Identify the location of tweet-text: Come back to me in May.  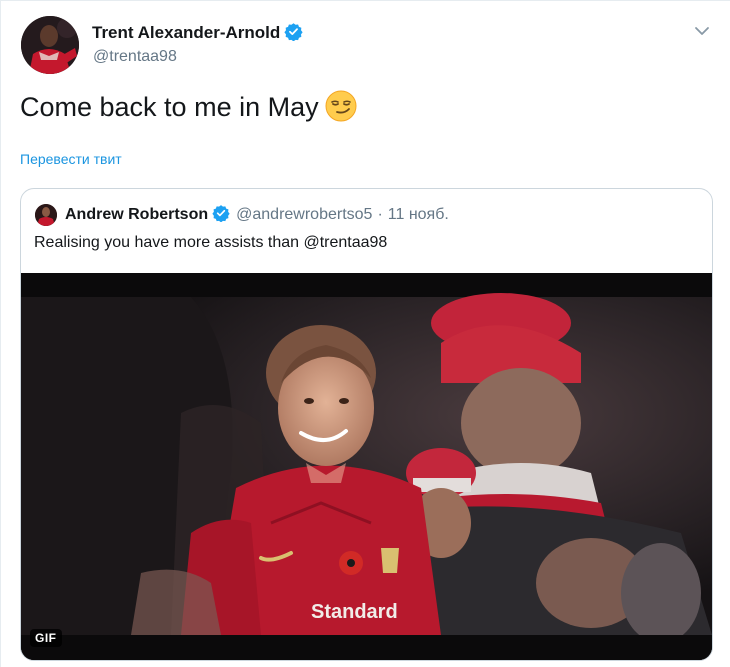
(188, 110).